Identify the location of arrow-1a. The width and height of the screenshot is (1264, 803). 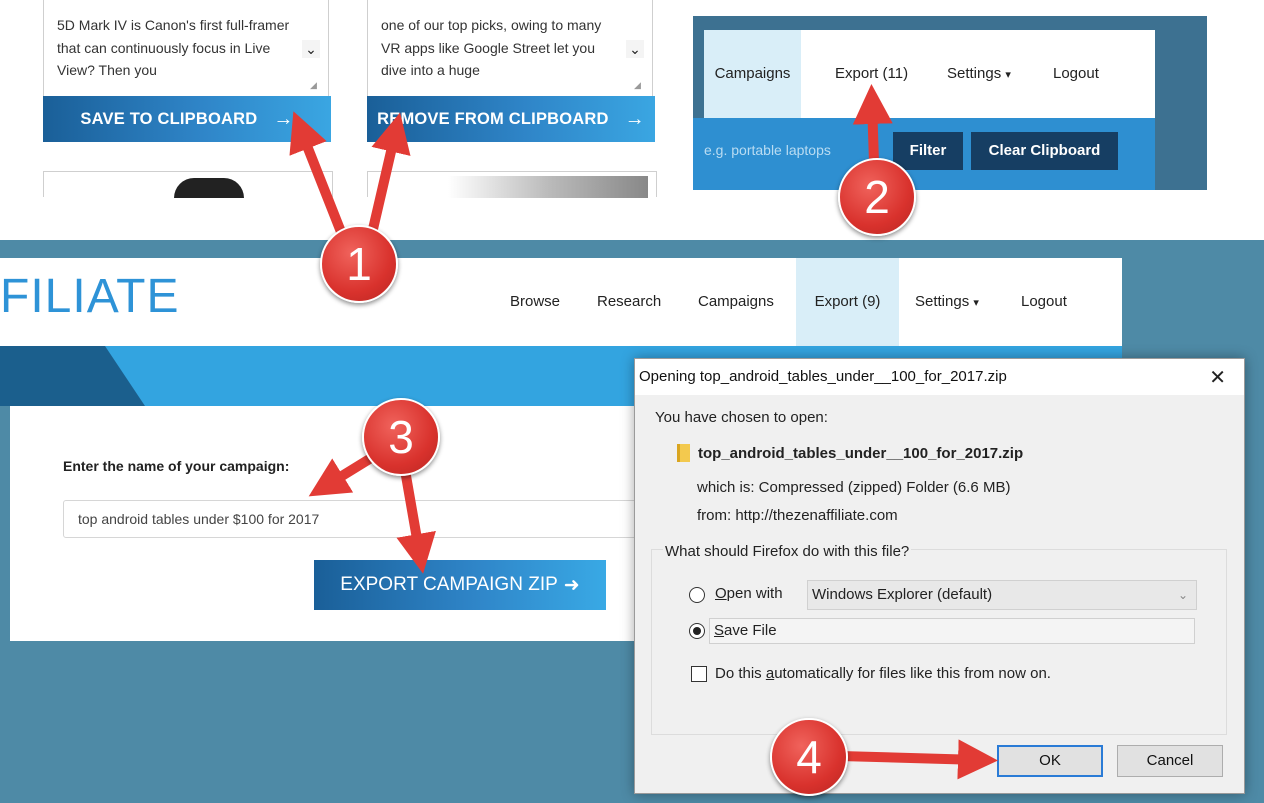
(319, 179).